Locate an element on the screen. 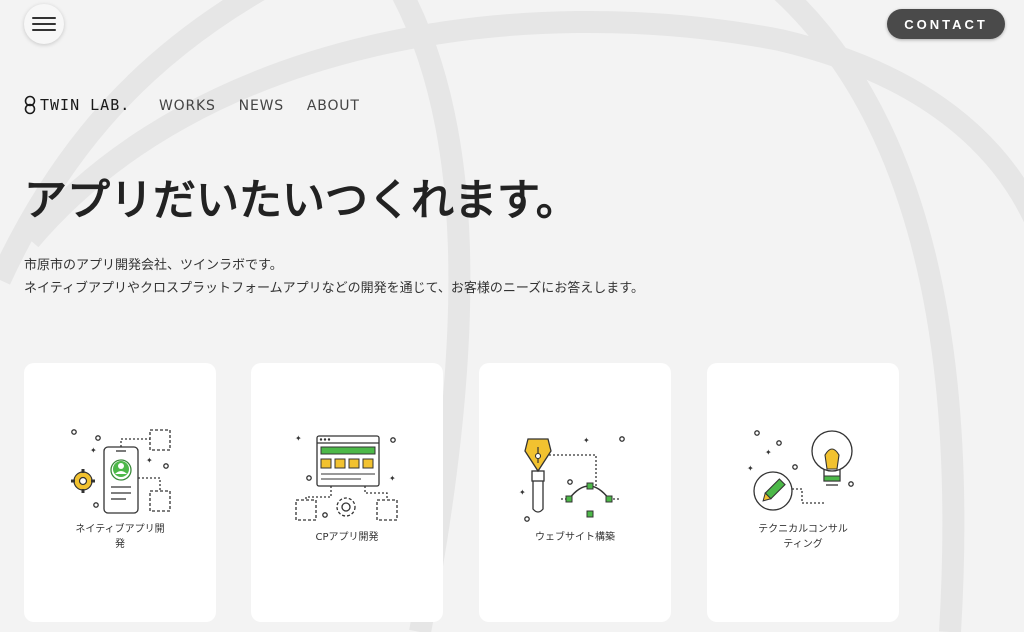 Image resolution: width=1024 pixels, height=632 pixels. service-label-line-2: 発 is located at coordinates (120, 544).